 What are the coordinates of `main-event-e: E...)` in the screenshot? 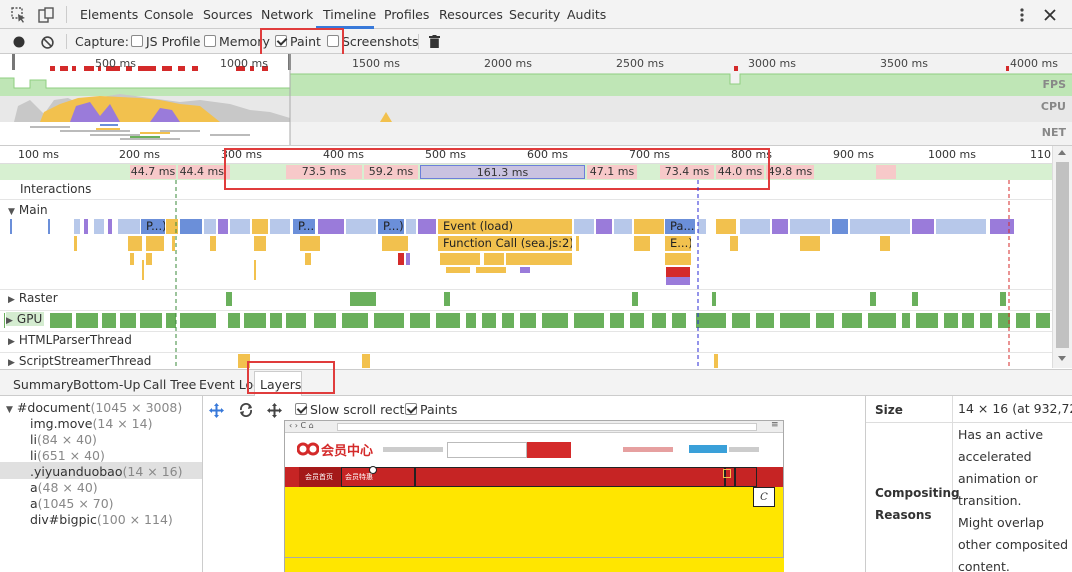 It's located at (678, 243).